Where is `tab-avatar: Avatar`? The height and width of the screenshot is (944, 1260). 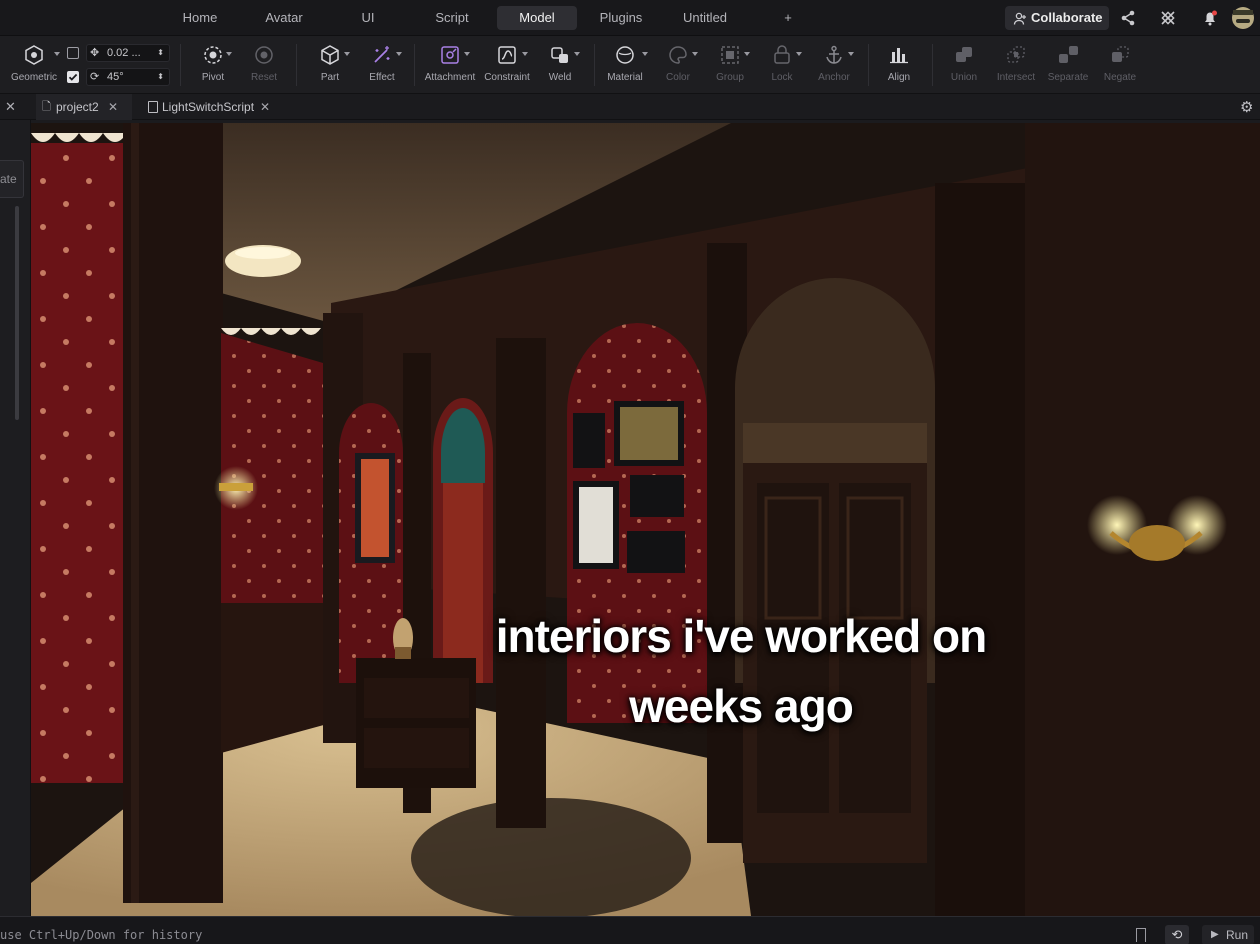
tab-avatar: Avatar is located at coordinates (284, 18).